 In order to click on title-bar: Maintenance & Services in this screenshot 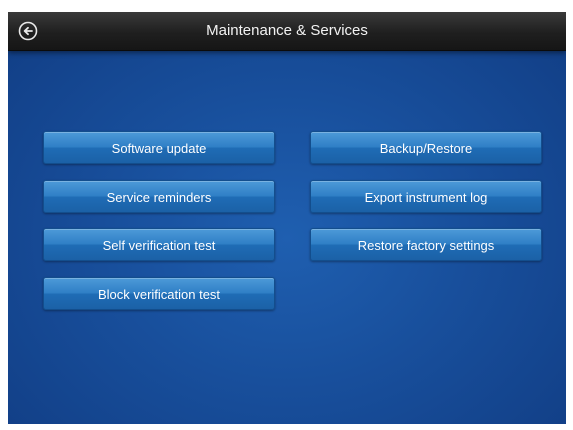, I will do `click(287, 31)`.